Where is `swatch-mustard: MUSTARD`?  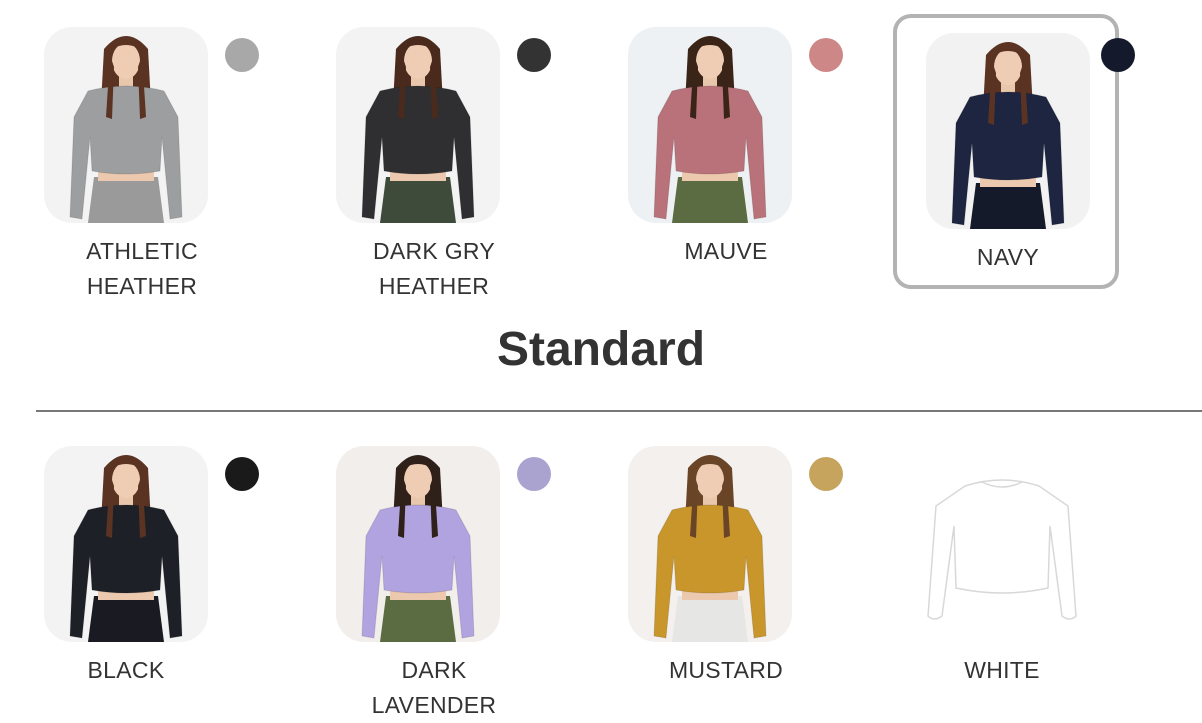 swatch-mustard: MUSTARD is located at coordinates (726, 569).